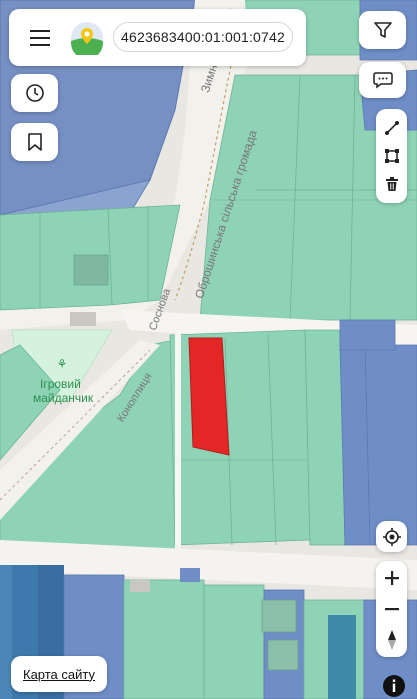 This screenshot has height=699, width=417. I want to click on chat-icon, so click(382, 80).